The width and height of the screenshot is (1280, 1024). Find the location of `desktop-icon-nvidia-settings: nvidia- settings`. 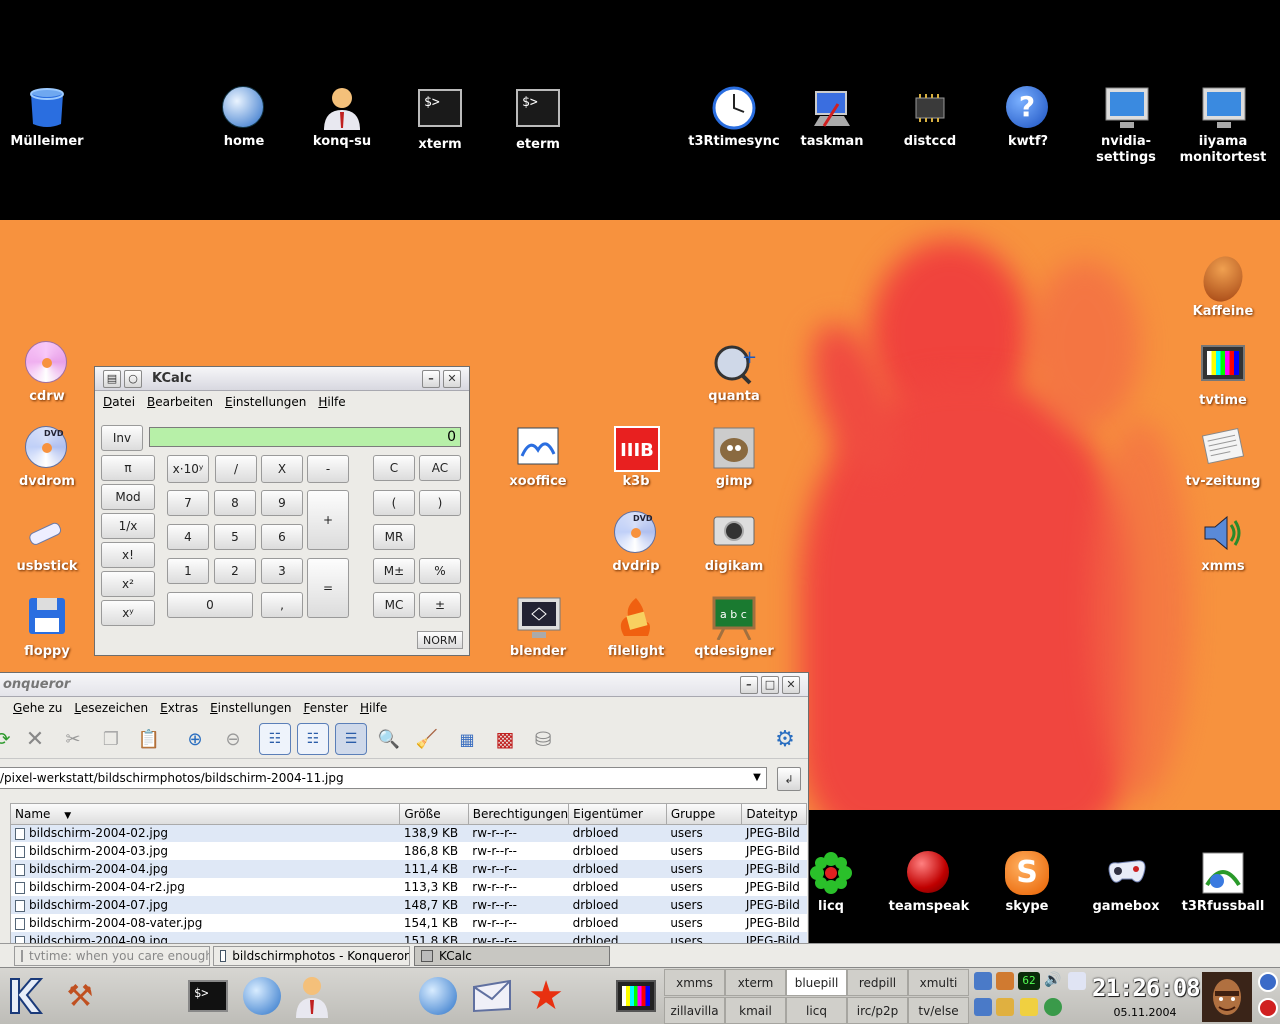

desktop-icon-nvidia-settings: nvidia- settings is located at coordinates (1126, 126).